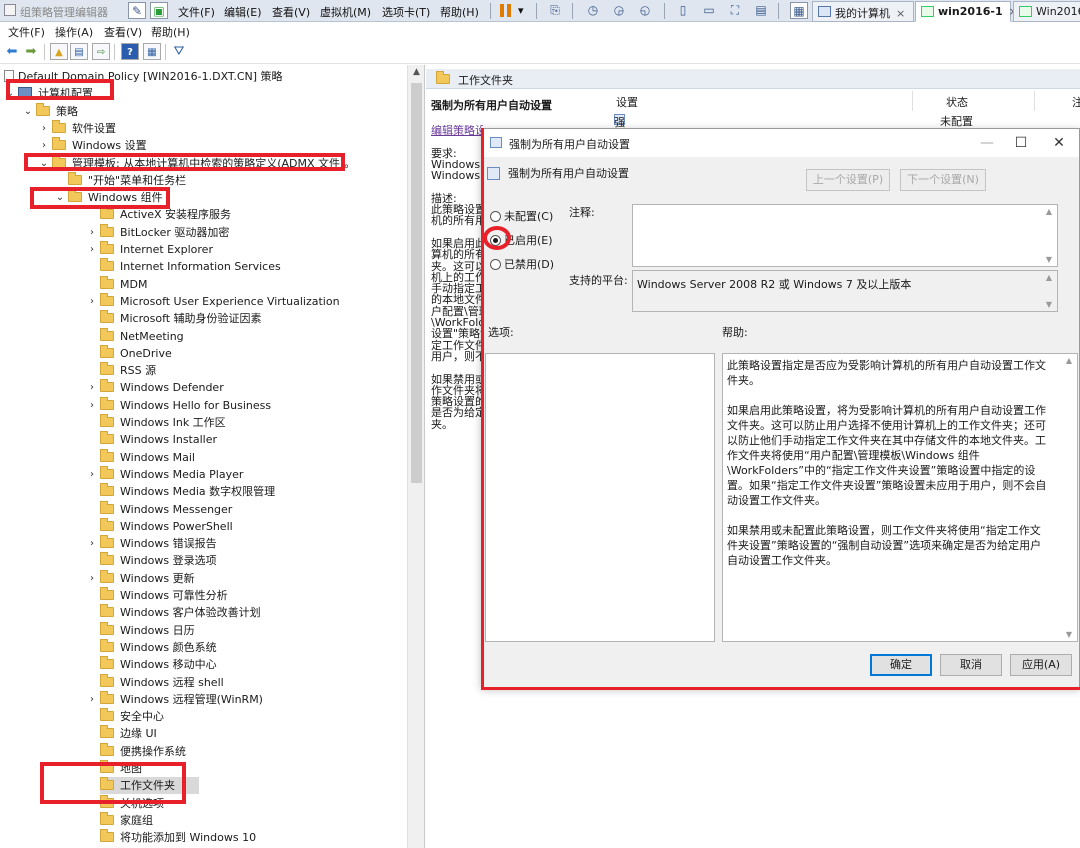 This screenshot has width=1080, height=848. I want to click on table-row: 强制为所有用户自动设置 未配置, so click(846, 200).